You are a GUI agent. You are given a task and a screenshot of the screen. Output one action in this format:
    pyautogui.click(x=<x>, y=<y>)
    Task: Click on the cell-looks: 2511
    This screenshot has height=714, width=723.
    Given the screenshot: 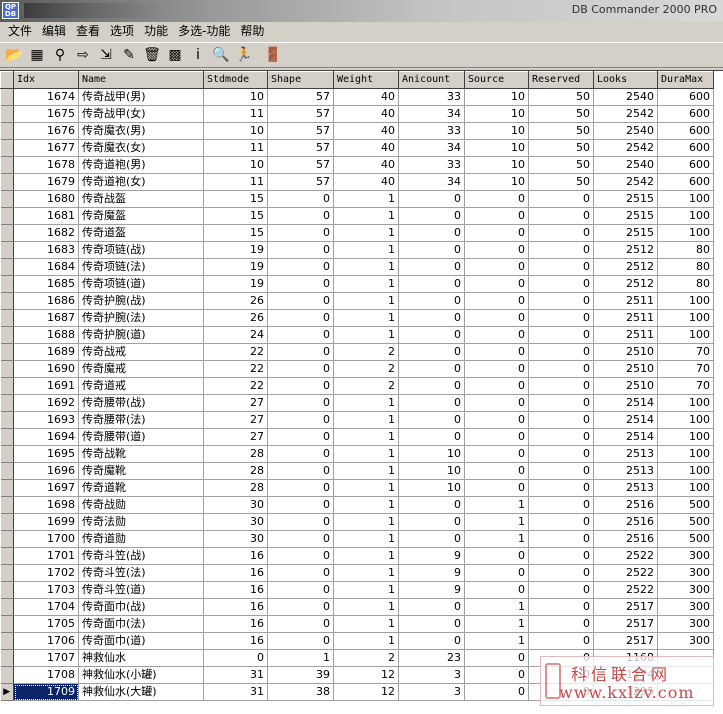 What is the action you would take?
    pyautogui.click(x=625, y=318)
    